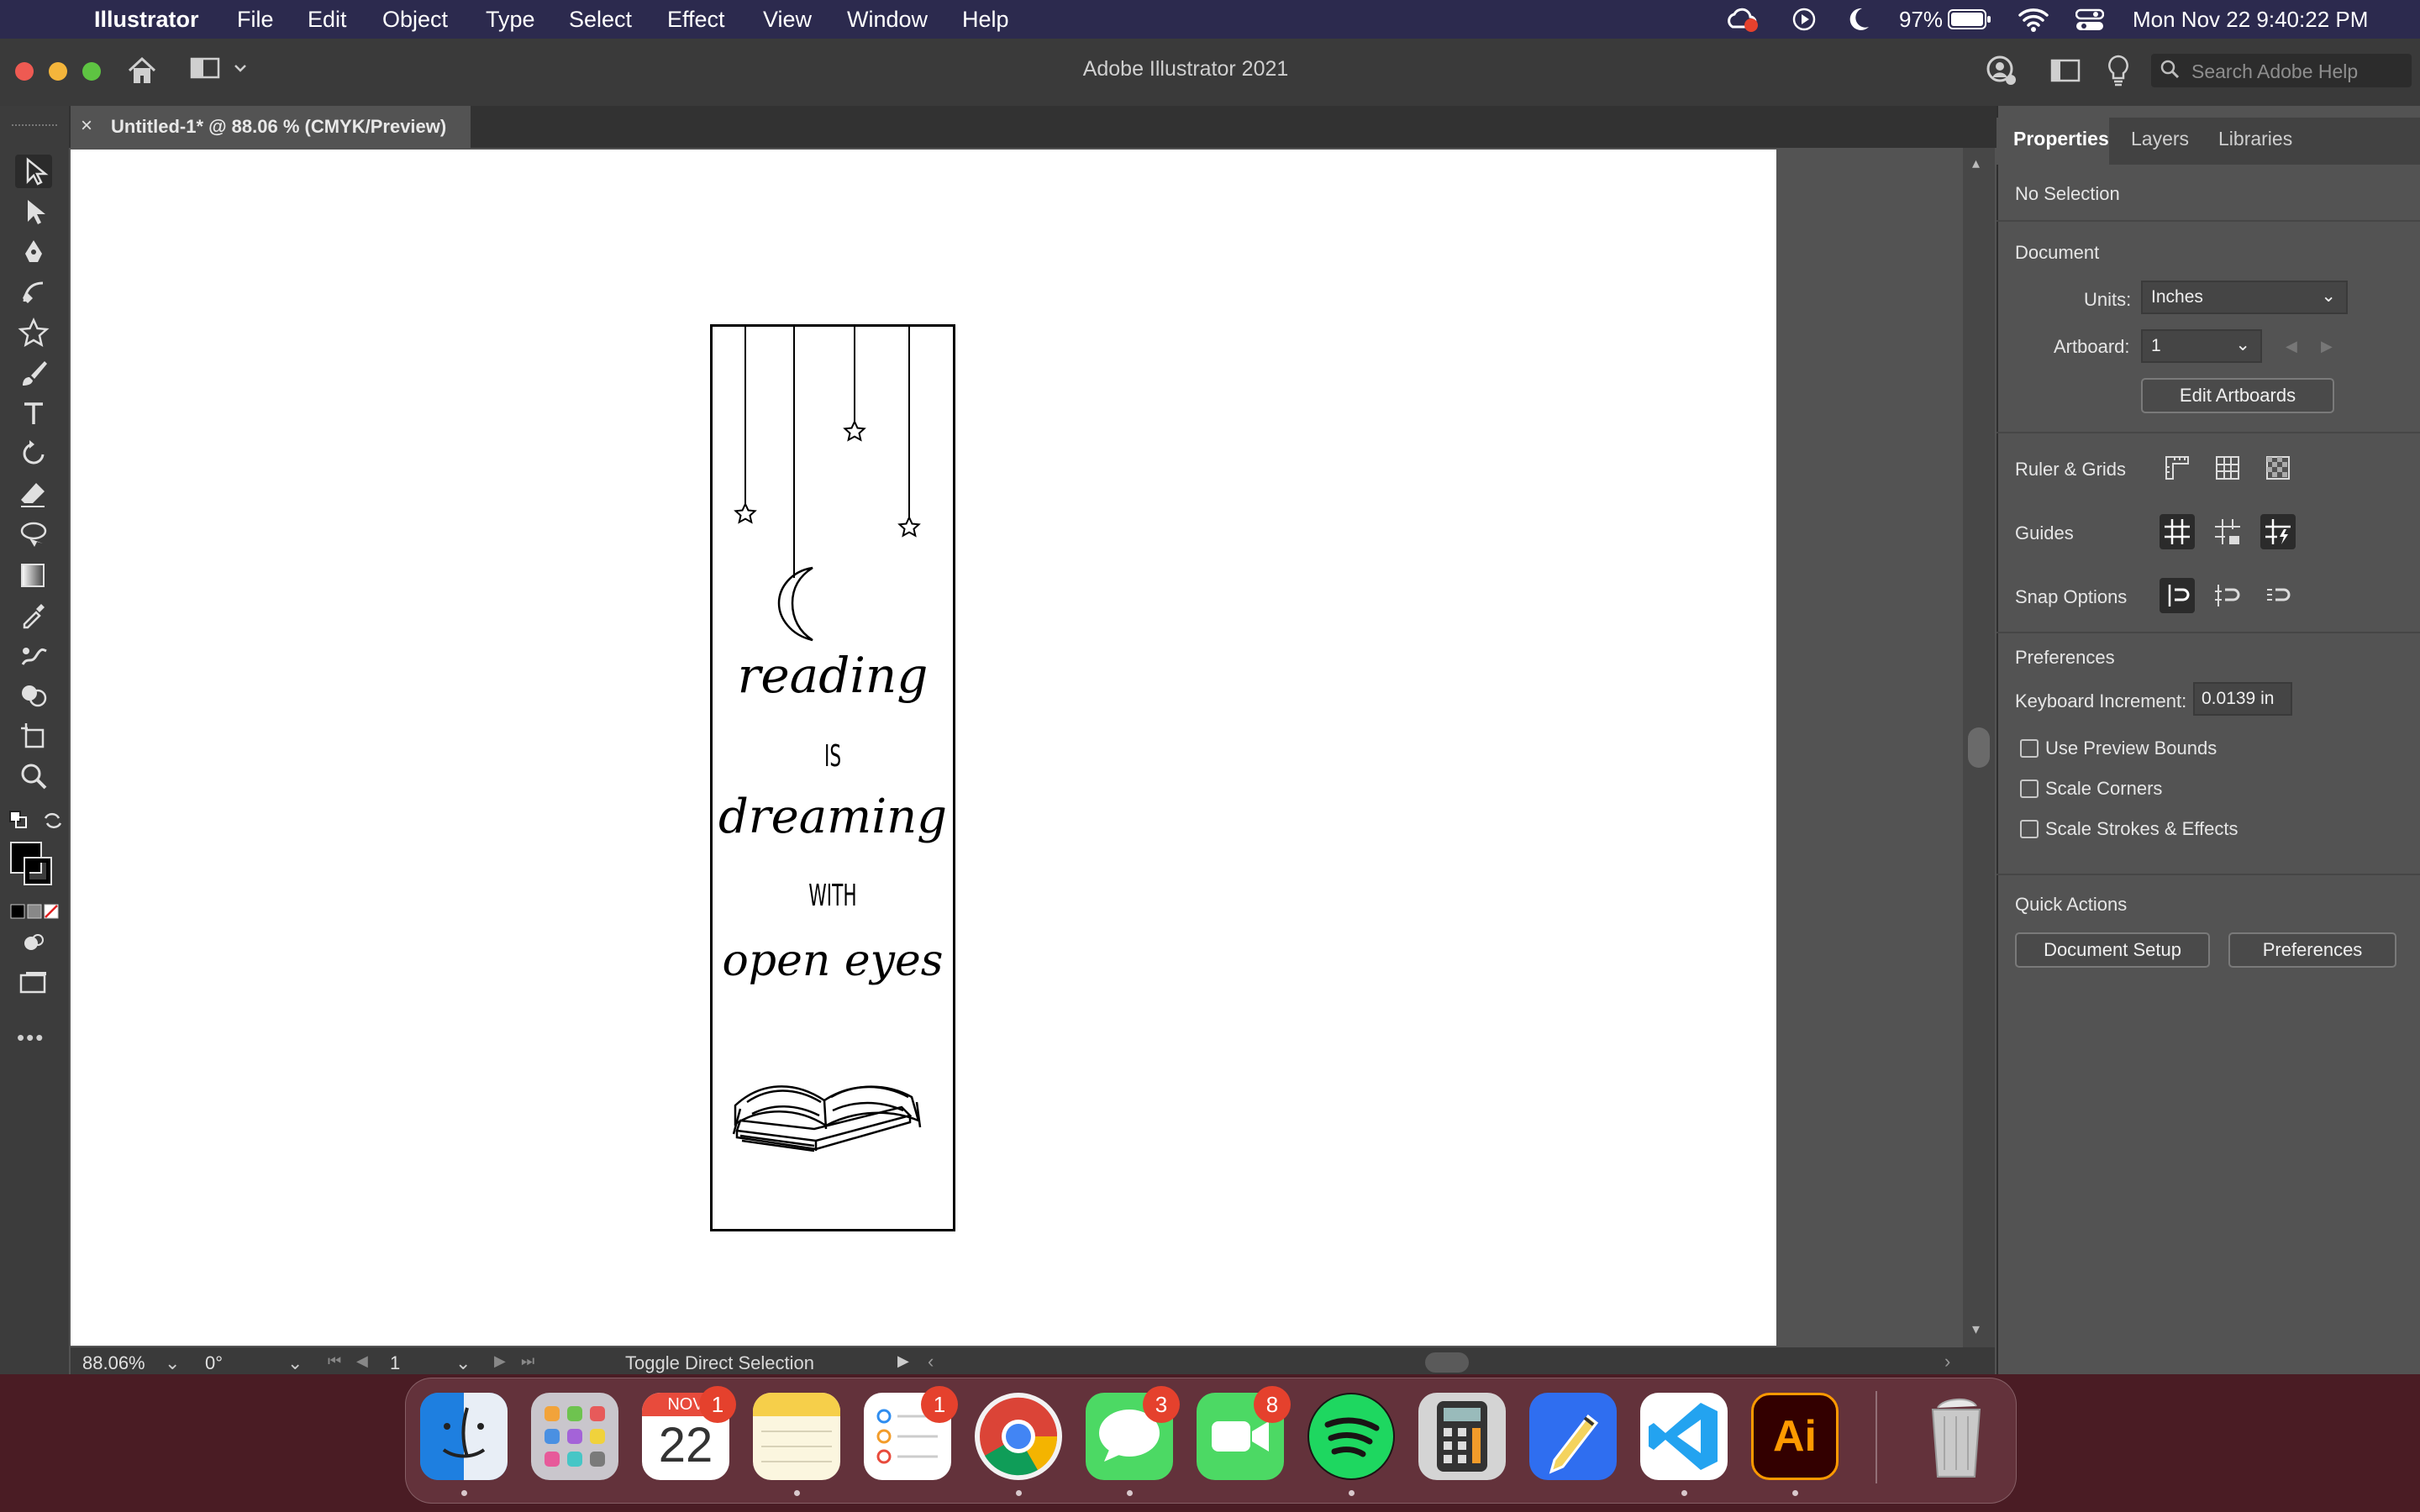 Image resolution: width=2420 pixels, height=1512 pixels. I want to click on search-help-field: Search Adobe Help, so click(2281, 70).